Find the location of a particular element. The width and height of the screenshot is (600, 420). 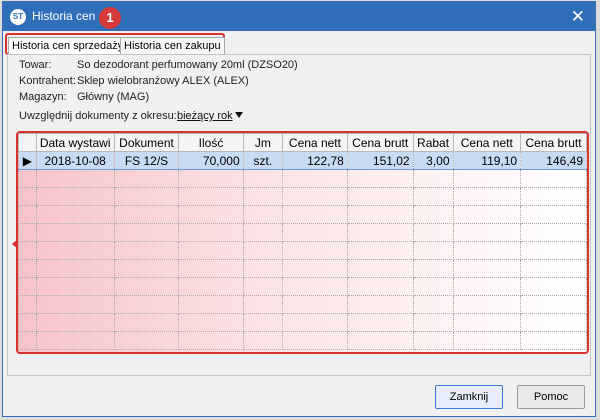

cell-cena-brutt-2: 146,49 is located at coordinates (553, 160).